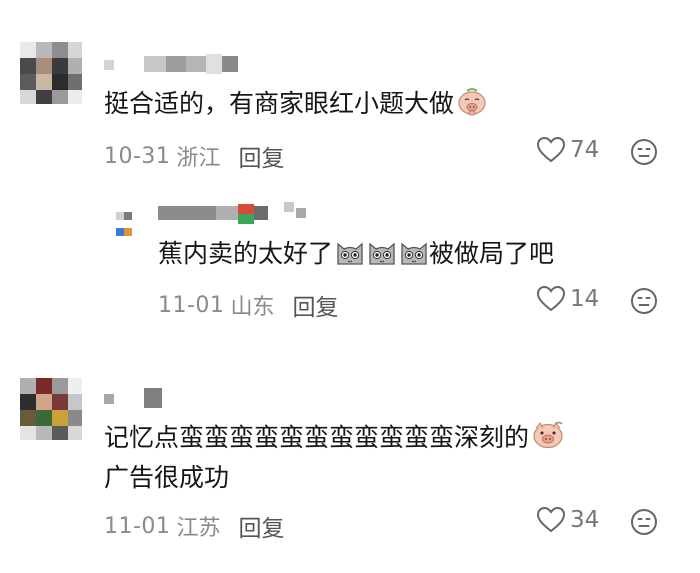  I want to click on like-count: 34, so click(585, 520).